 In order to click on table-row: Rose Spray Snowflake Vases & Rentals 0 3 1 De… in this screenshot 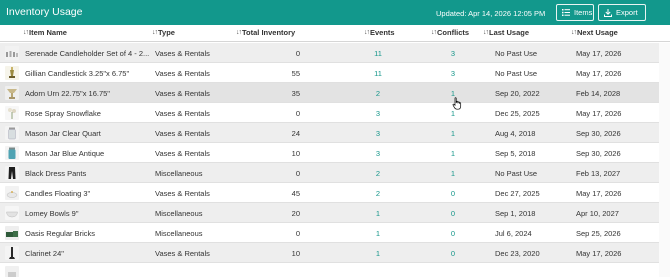, I will do `click(335, 113)`.